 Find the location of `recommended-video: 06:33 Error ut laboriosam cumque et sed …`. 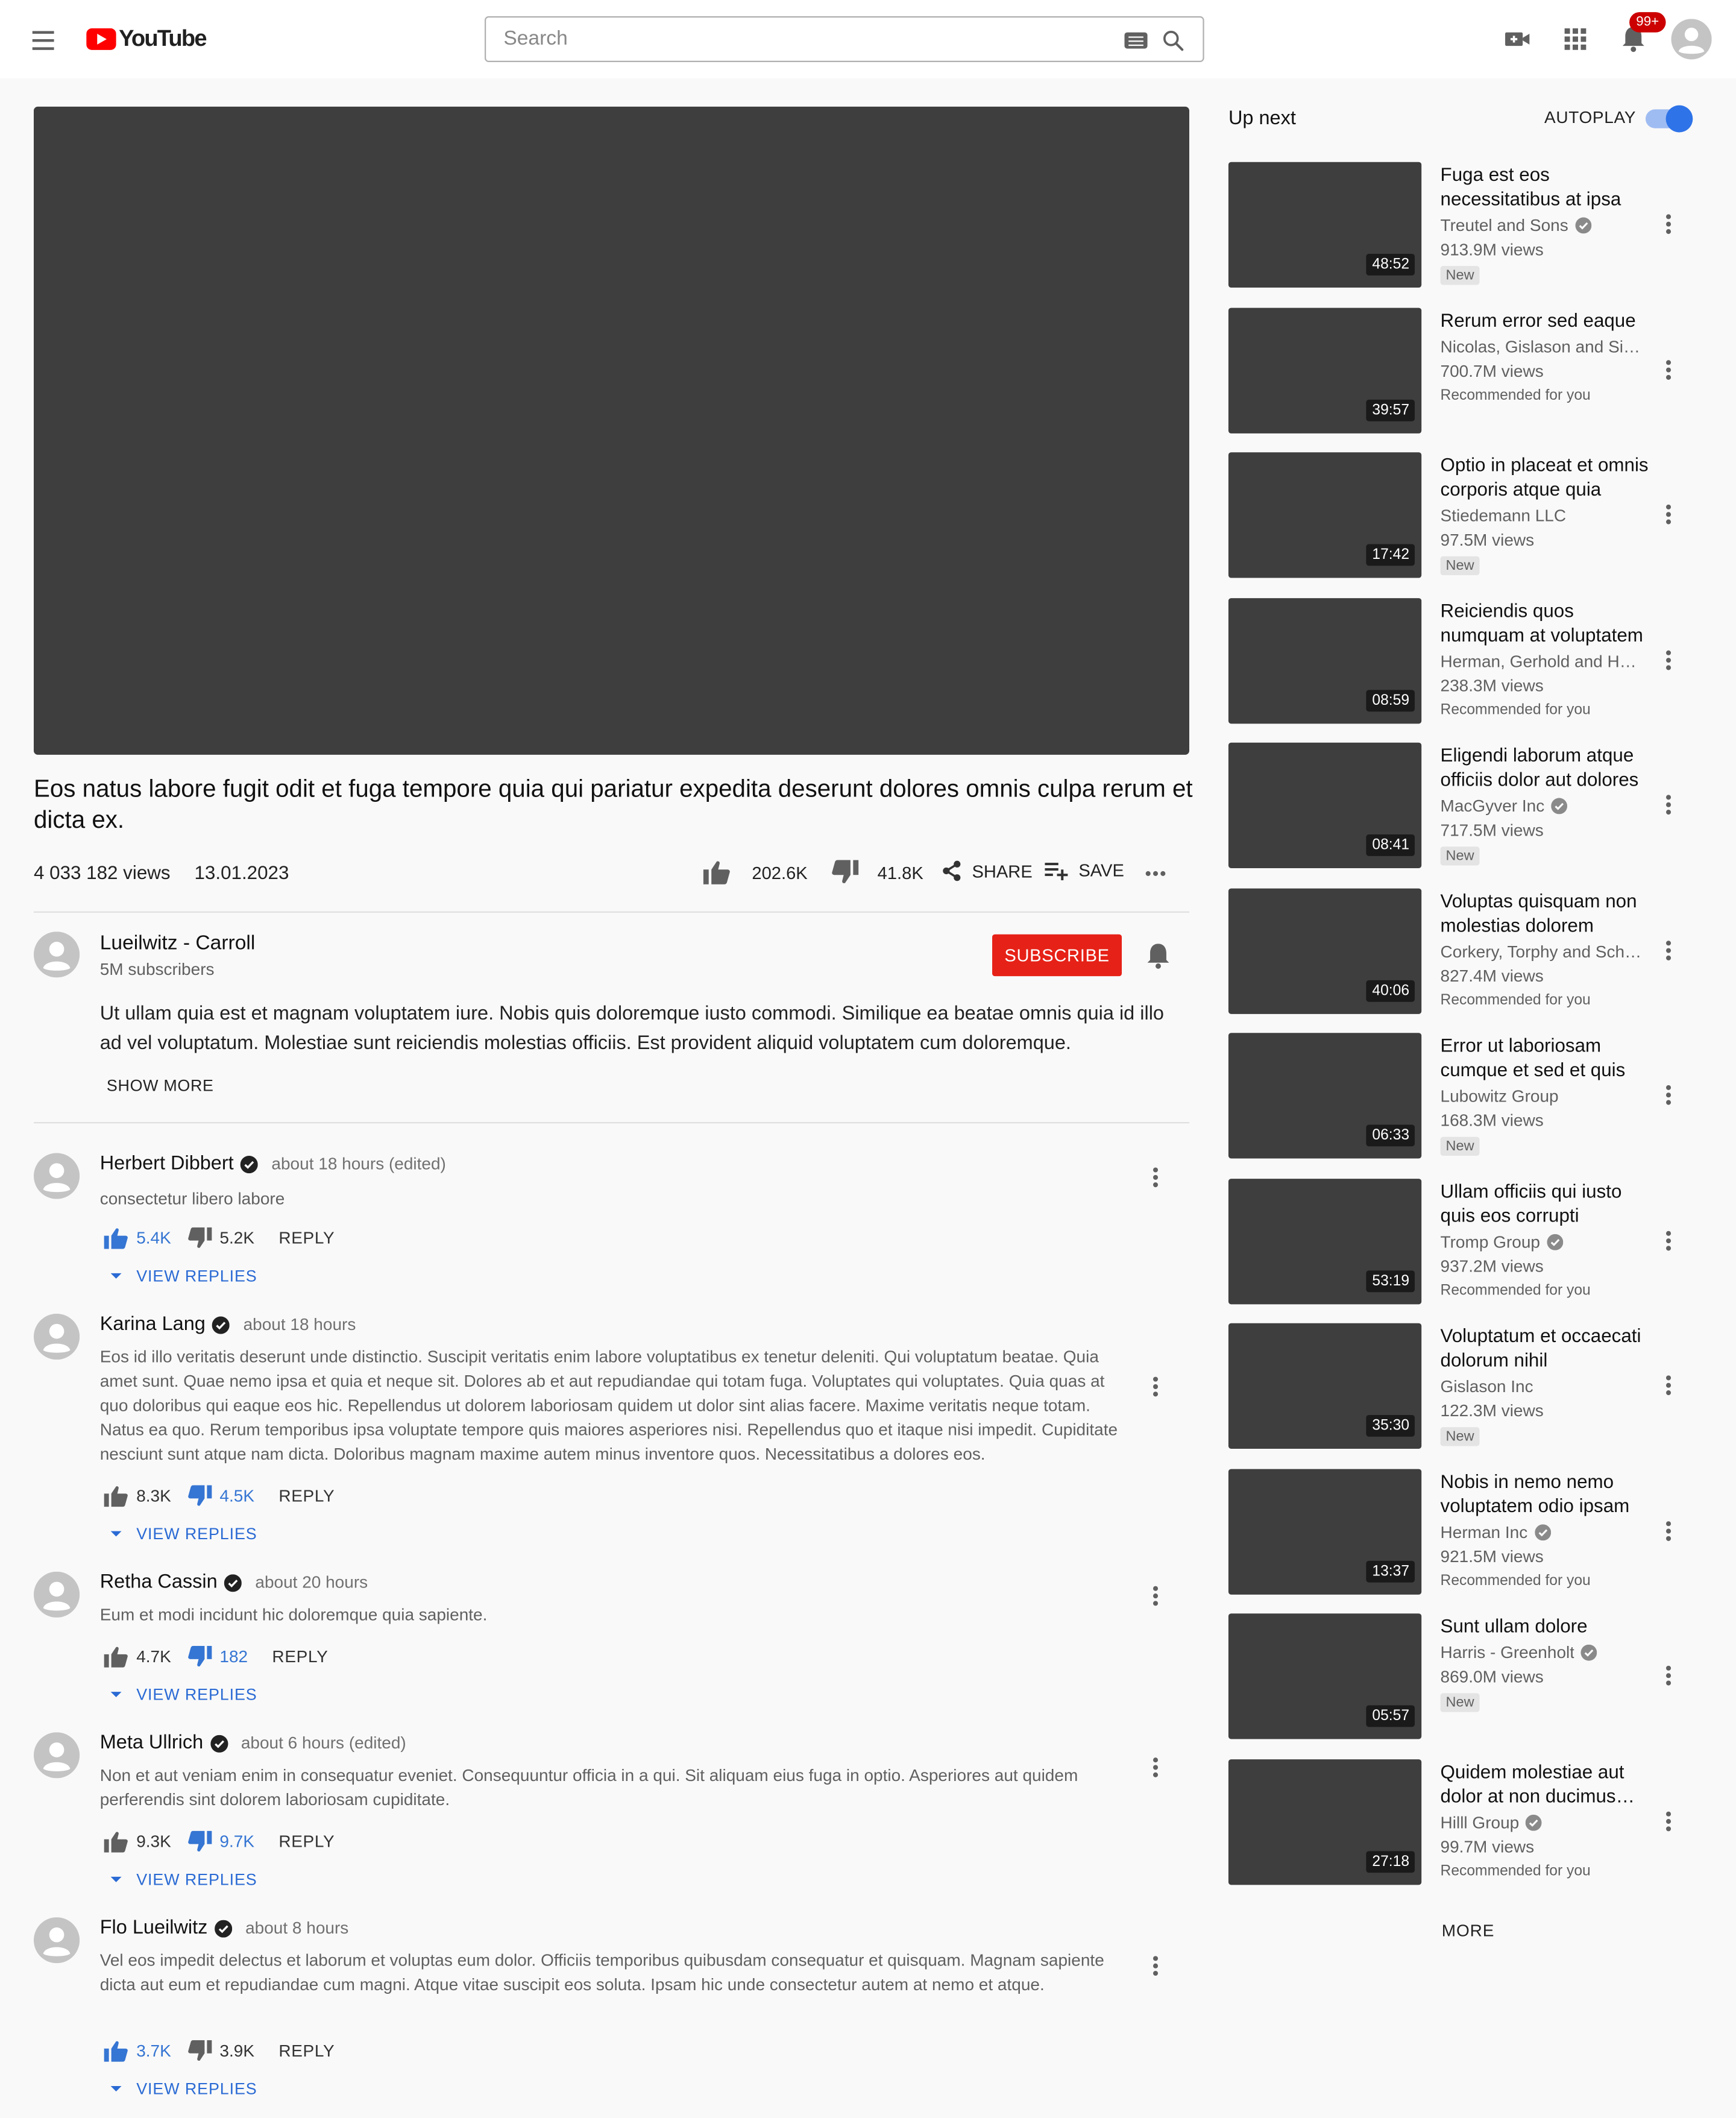

recommended-video: 06:33 Error ut laboriosam cumque et sed … is located at coordinates (1457, 1096).